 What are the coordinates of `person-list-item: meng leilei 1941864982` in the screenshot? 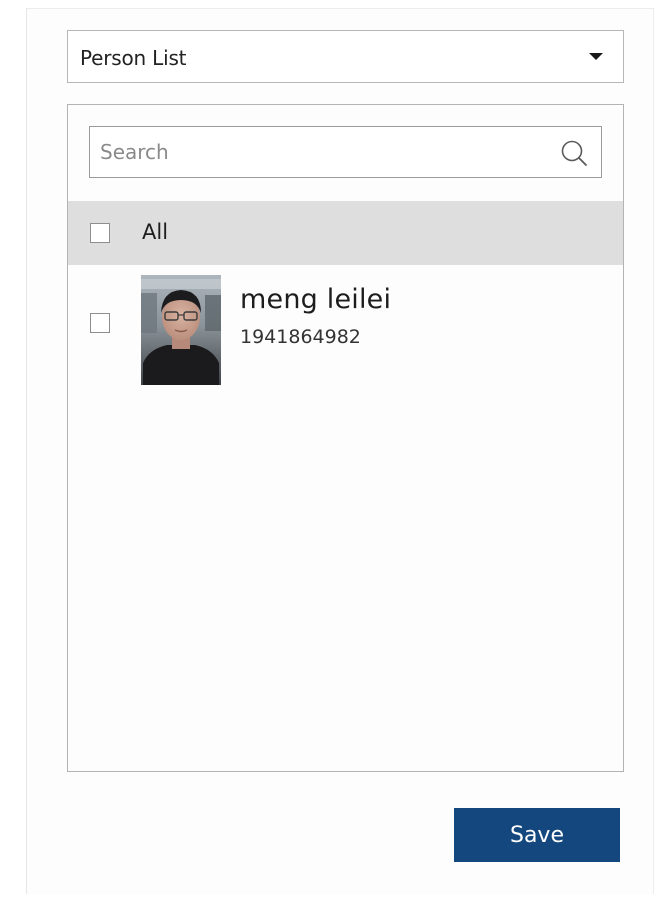 It's located at (345, 329).